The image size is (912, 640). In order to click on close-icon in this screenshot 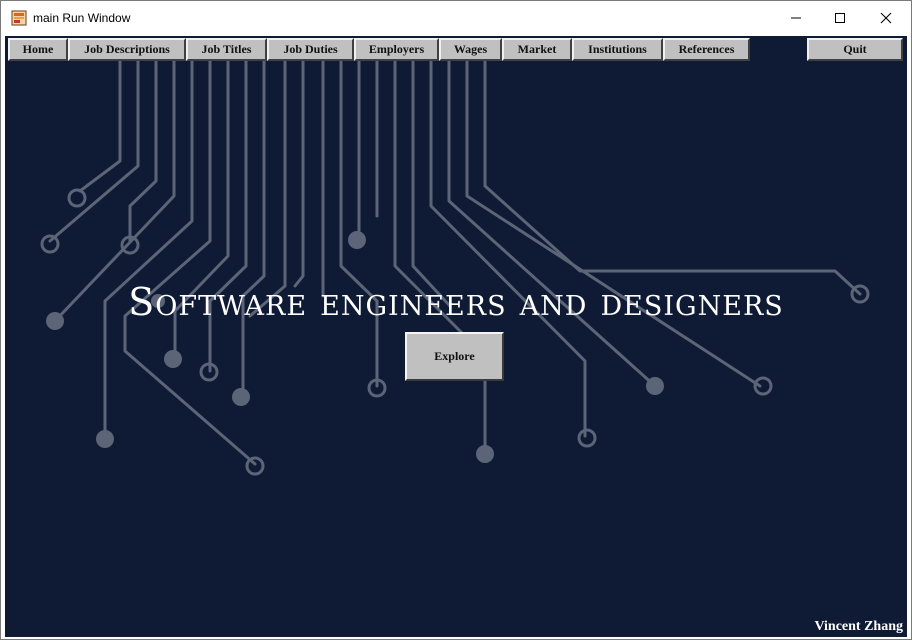, I will do `click(886, 17)`.